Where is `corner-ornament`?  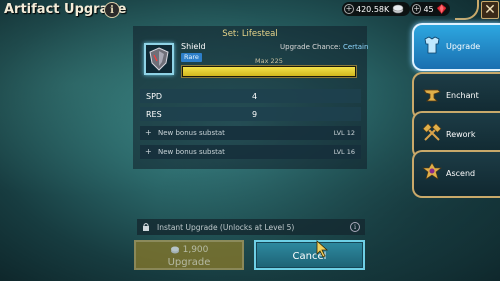 corner-ornament is located at coordinates (467, 10).